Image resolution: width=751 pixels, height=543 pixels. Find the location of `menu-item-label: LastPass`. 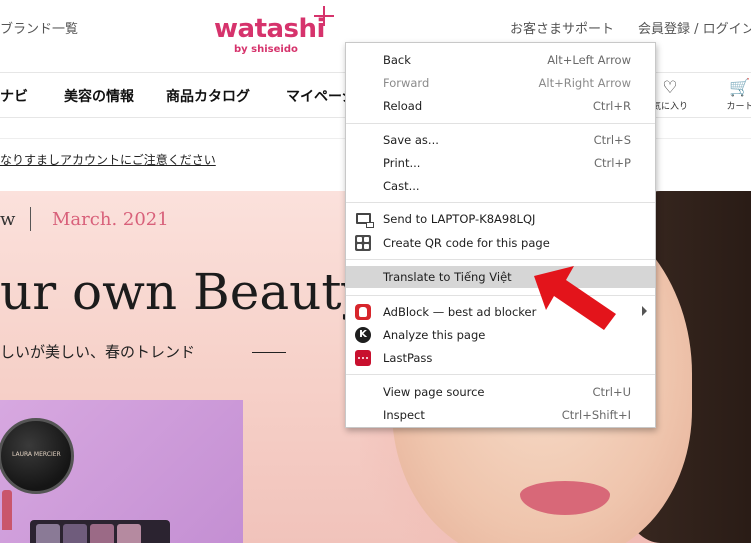

menu-item-label: LastPass is located at coordinates (408, 358).